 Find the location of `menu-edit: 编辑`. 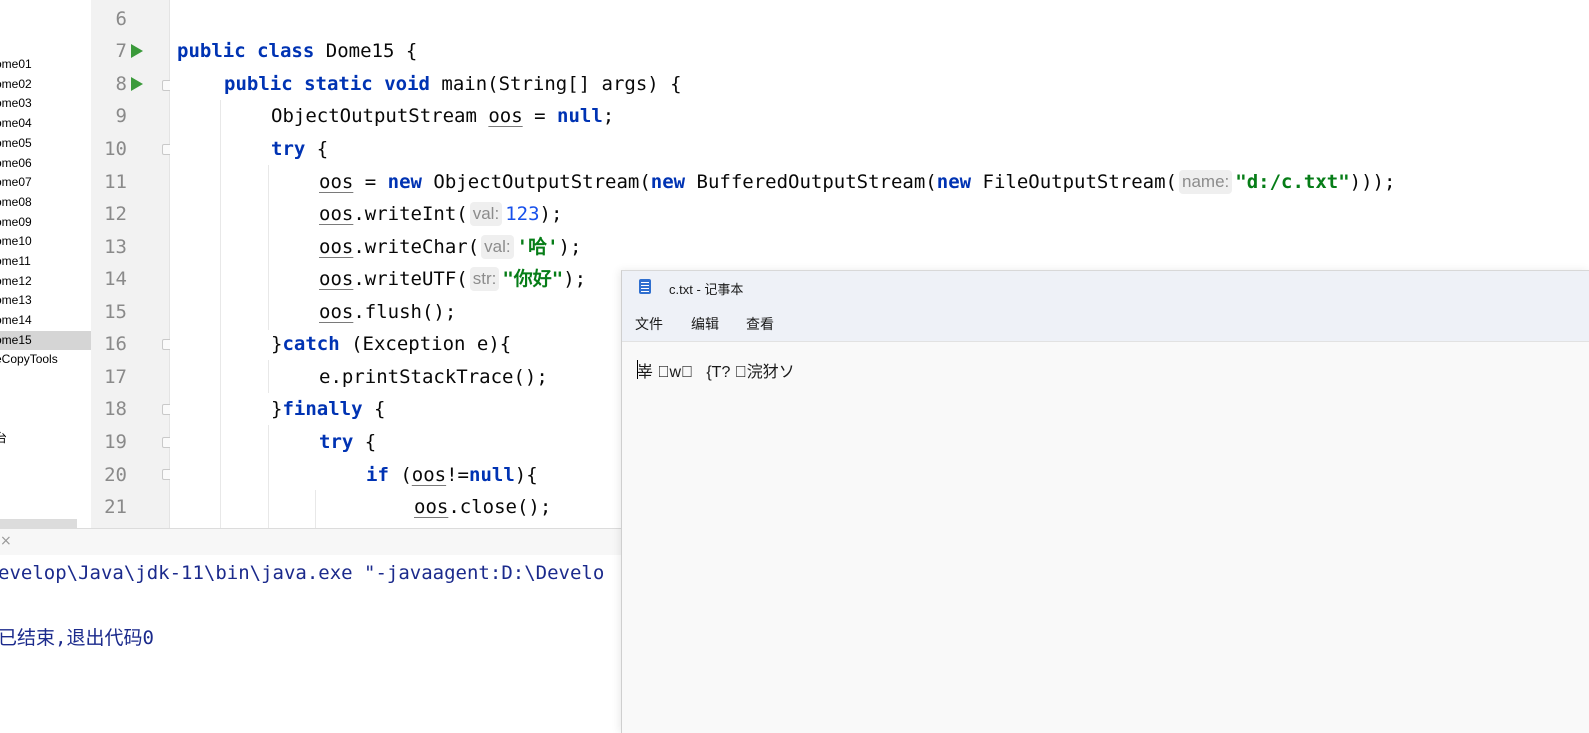

menu-edit: 编辑 is located at coordinates (705, 324).